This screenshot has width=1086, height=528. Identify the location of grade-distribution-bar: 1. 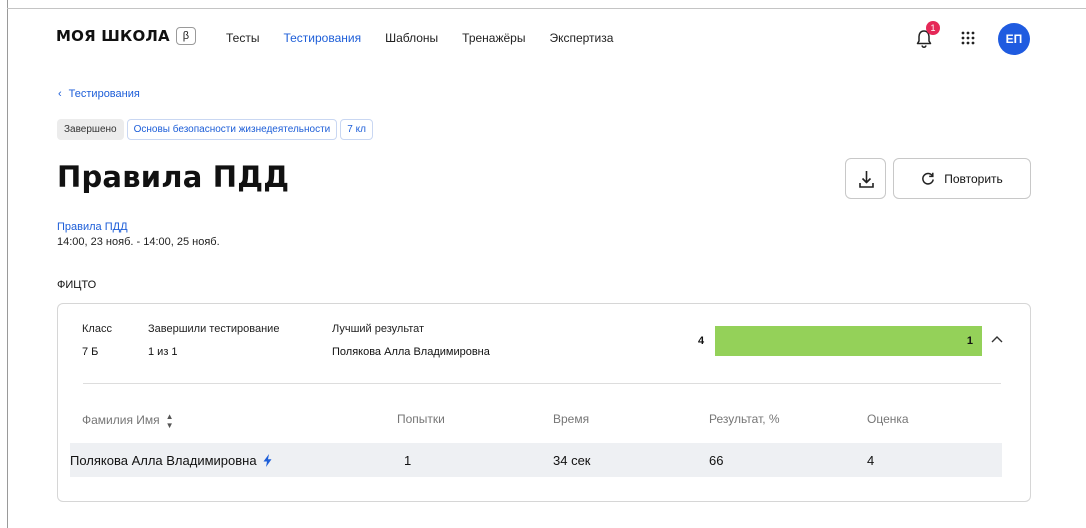
(848, 341).